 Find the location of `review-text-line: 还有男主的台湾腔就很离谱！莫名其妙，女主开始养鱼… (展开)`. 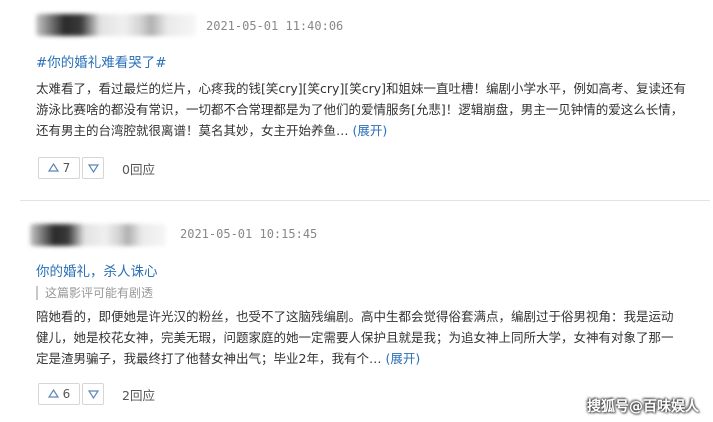

review-text-line: 还有男主的台湾腔就很离谱！莫名其妙，女主开始养鱼… (展开) is located at coordinates (371, 130).